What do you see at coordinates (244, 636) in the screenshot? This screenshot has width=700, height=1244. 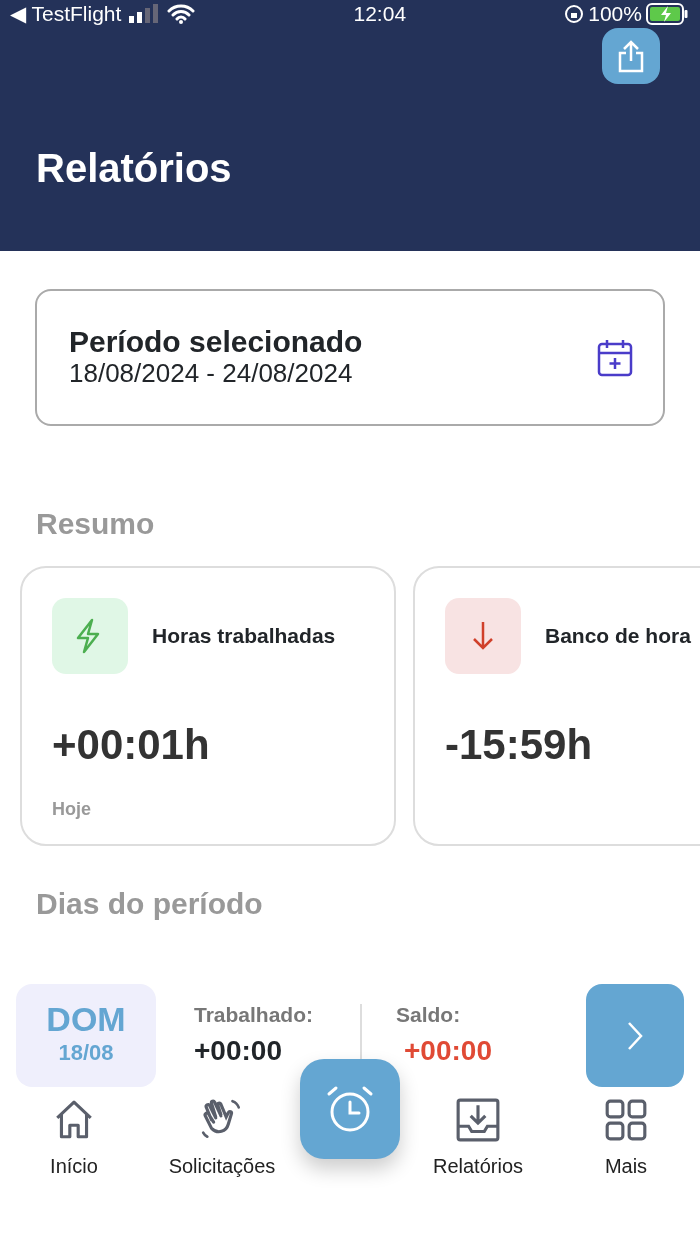 I see `card-title: Horas trabalhadas` at bounding box center [244, 636].